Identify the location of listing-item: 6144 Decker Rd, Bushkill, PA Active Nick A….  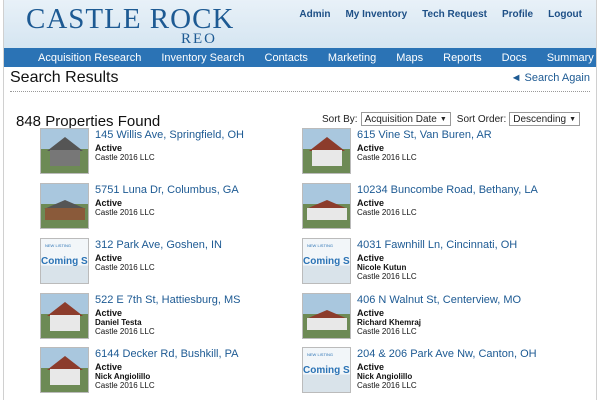
(175, 372).